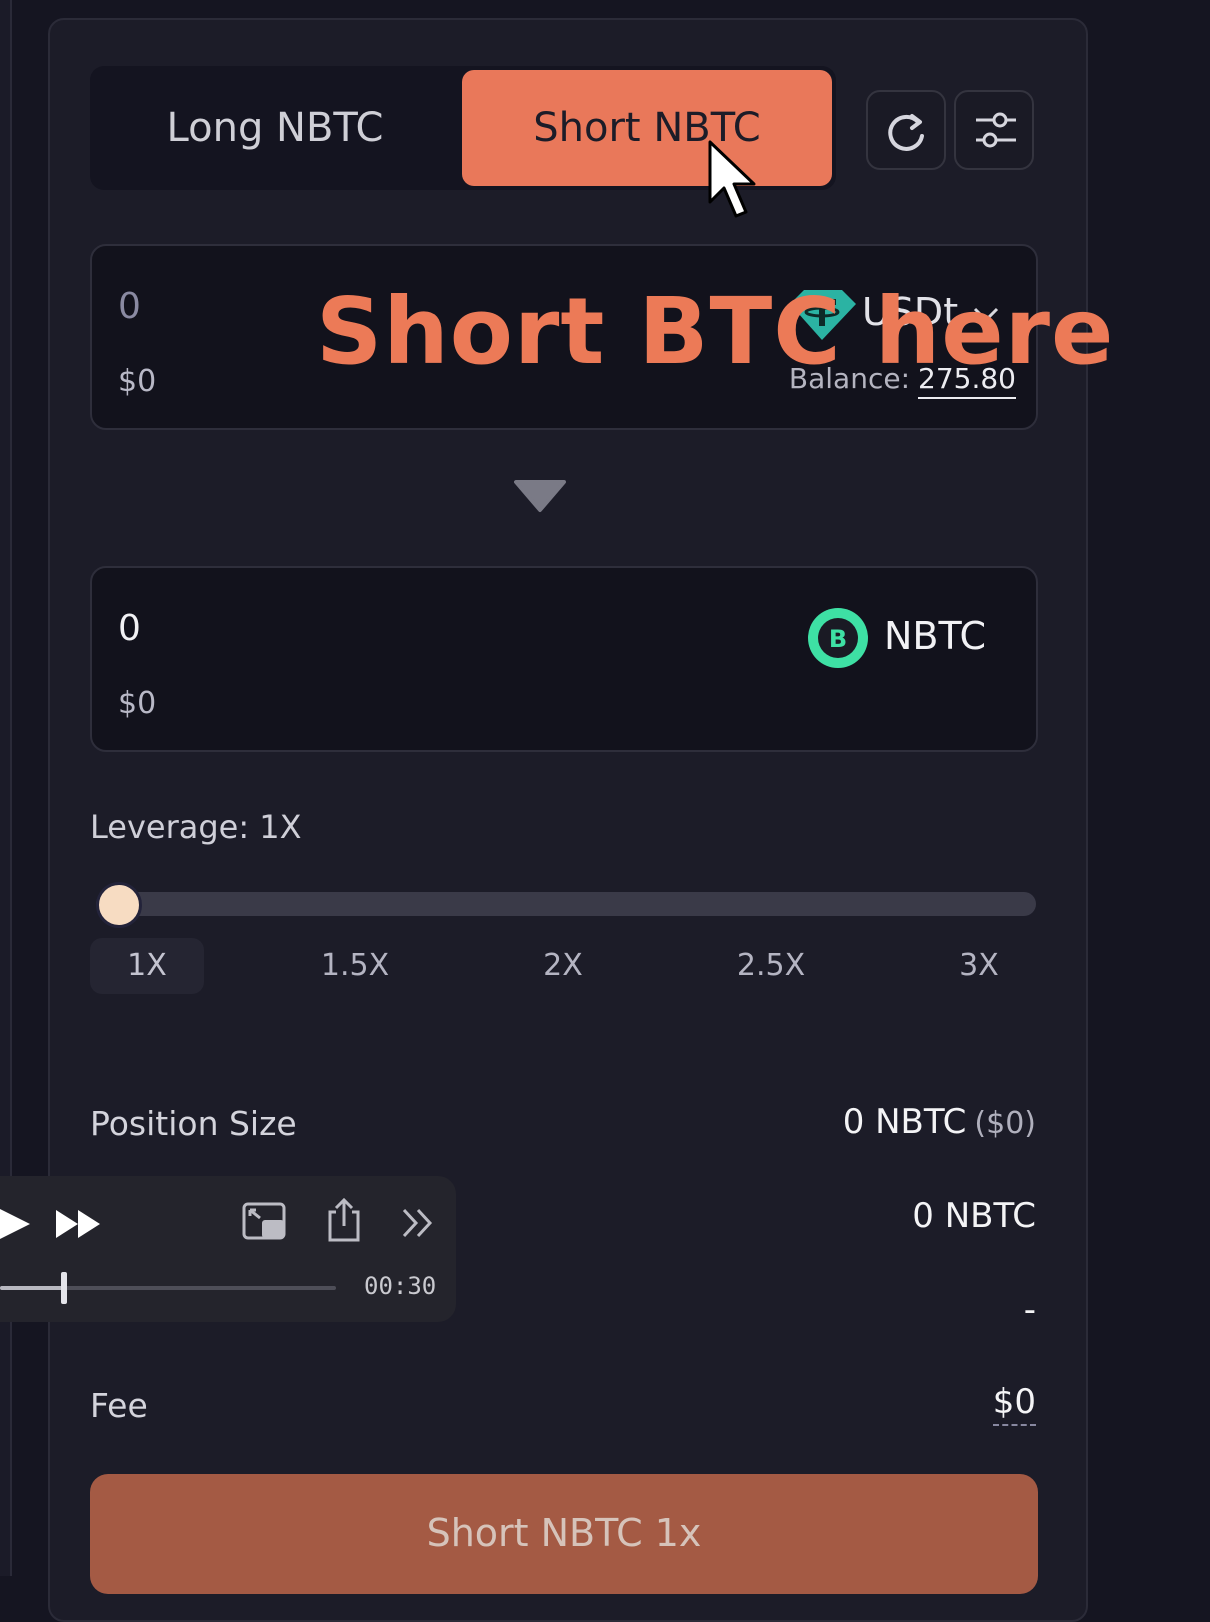 The width and height of the screenshot is (1210, 1622). Describe the element at coordinates (563, 966) in the screenshot. I see `leverage-option-2x: 2X` at that location.